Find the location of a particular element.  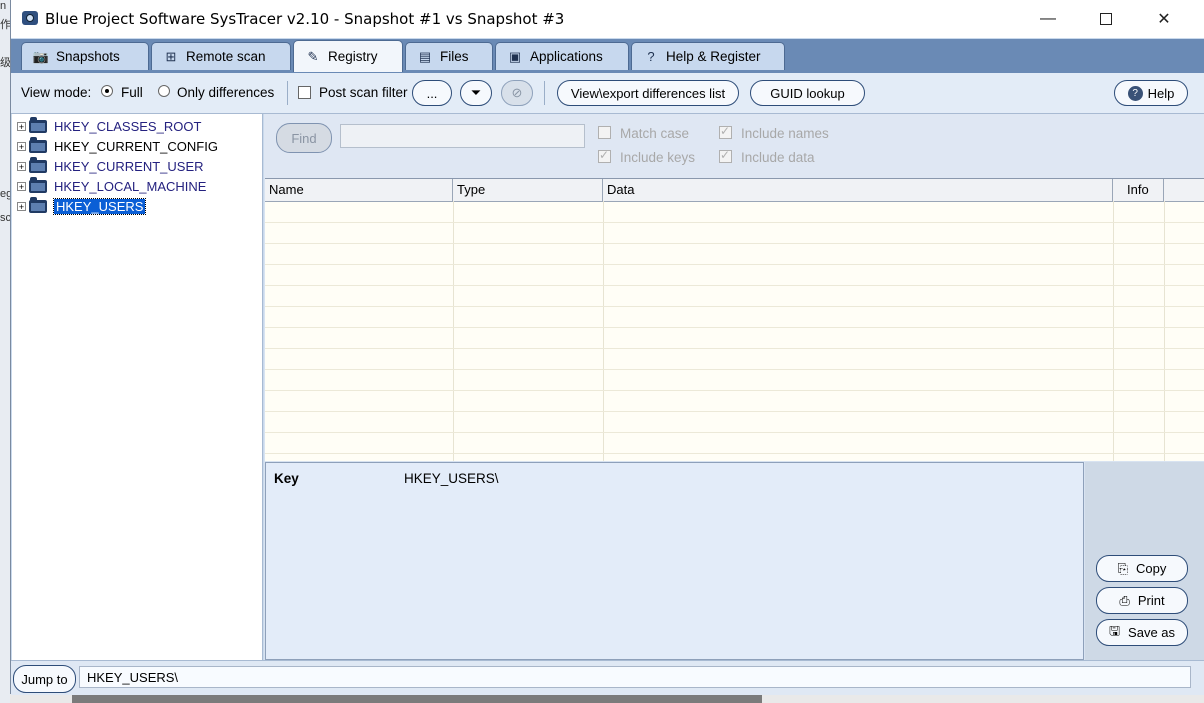

close-button: ✕ is located at coordinates (1164, 19).